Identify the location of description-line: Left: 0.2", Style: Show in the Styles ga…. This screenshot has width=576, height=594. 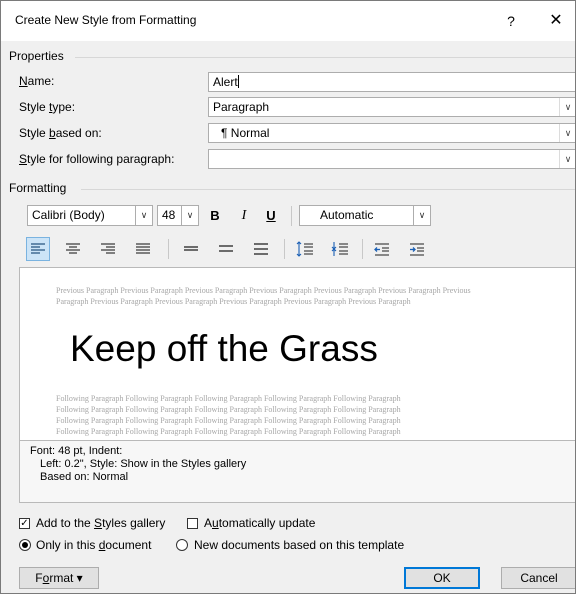
(143, 464).